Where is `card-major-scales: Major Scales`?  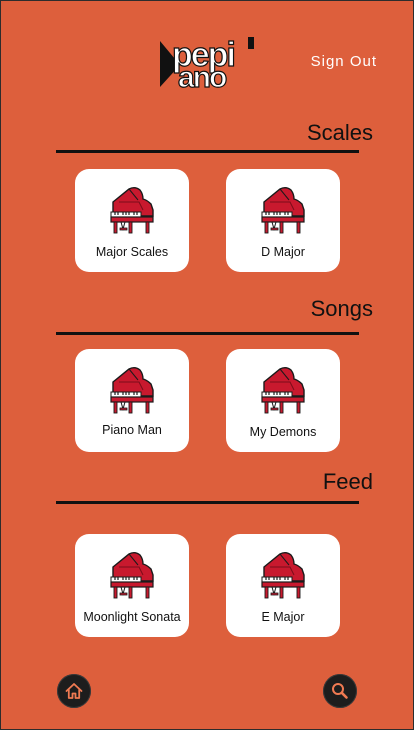
card-major-scales: Major Scales is located at coordinates (132, 220).